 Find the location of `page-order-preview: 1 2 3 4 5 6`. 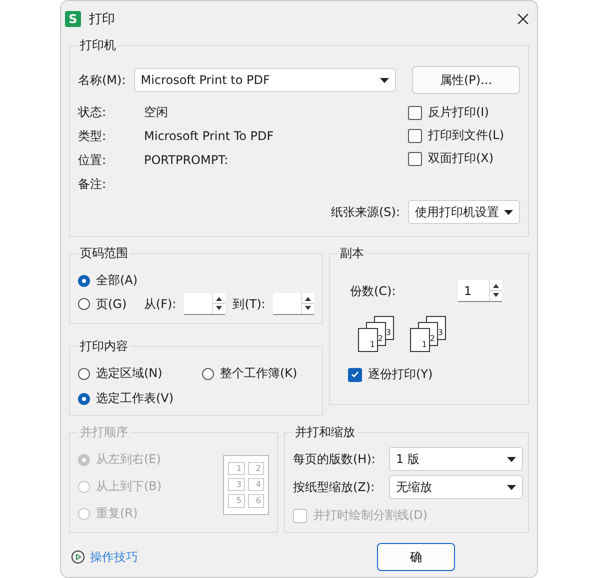

page-order-preview: 1 2 3 4 5 6 is located at coordinates (246, 484).